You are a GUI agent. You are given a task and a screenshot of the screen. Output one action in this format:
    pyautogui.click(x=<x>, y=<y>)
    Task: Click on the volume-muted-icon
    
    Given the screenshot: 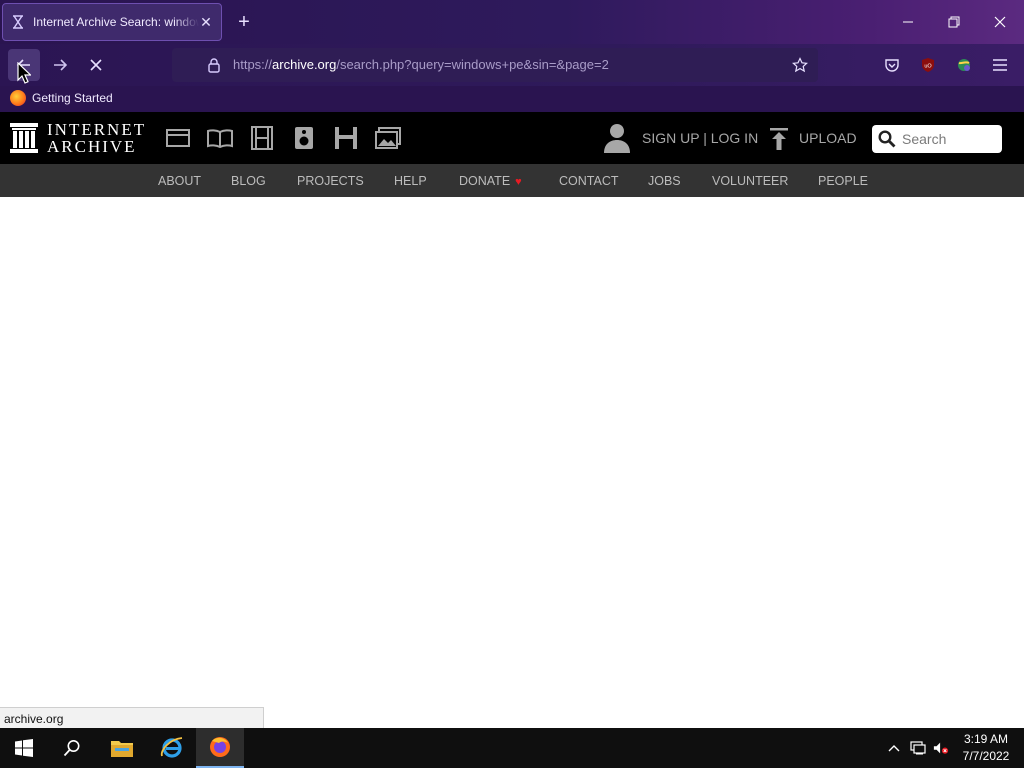 What is the action you would take?
    pyautogui.click(x=941, y=748)
    